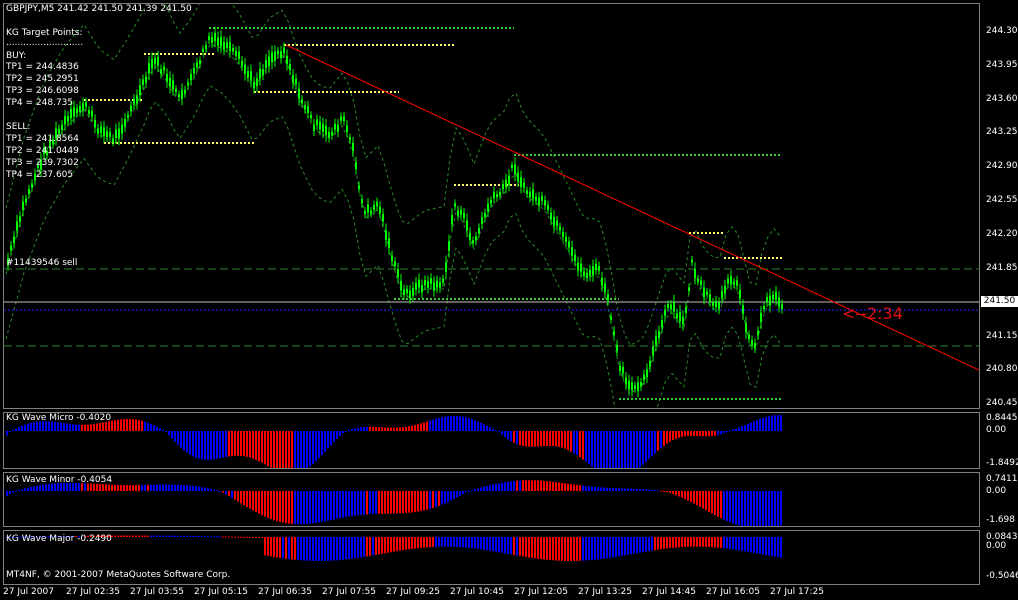 This screenshot has height=600, width=1018. Describe the element at coordinates (491, 440) in the screenshot. I see `wave-micro-pane` at that location.